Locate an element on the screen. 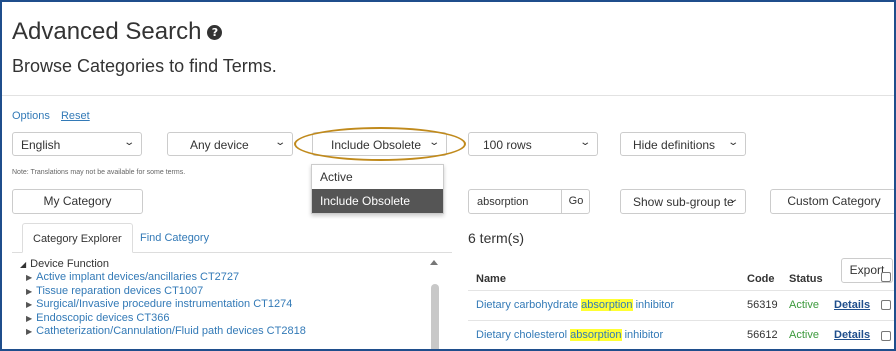 This screenshot has width=896, height=351. subgroup-select: Show sub-group te ⌄ is located at coordinates (683, 201).